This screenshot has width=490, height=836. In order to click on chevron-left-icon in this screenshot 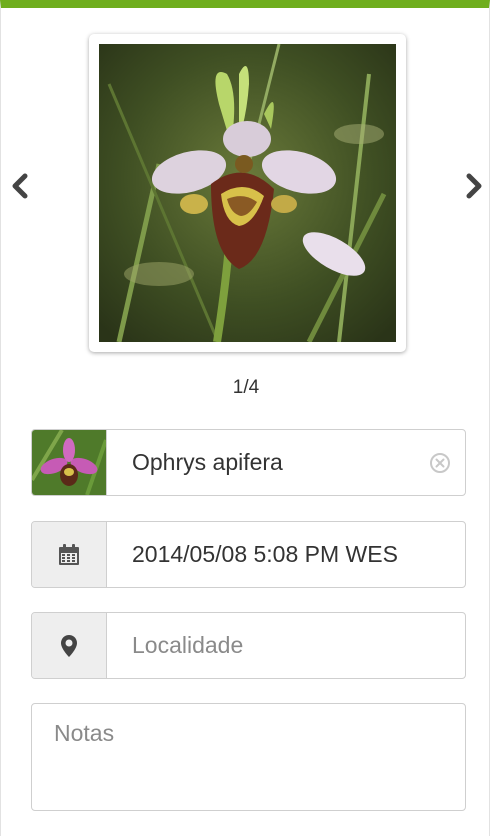, I will do `click(20, 186)`.